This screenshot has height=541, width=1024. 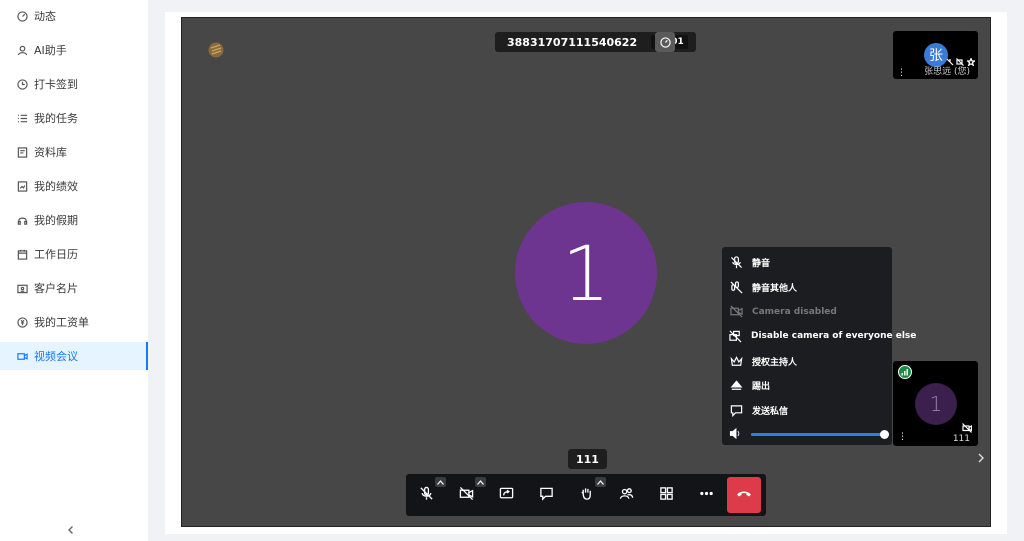 I want to click on hangup-button, so click(x=744, y=495).